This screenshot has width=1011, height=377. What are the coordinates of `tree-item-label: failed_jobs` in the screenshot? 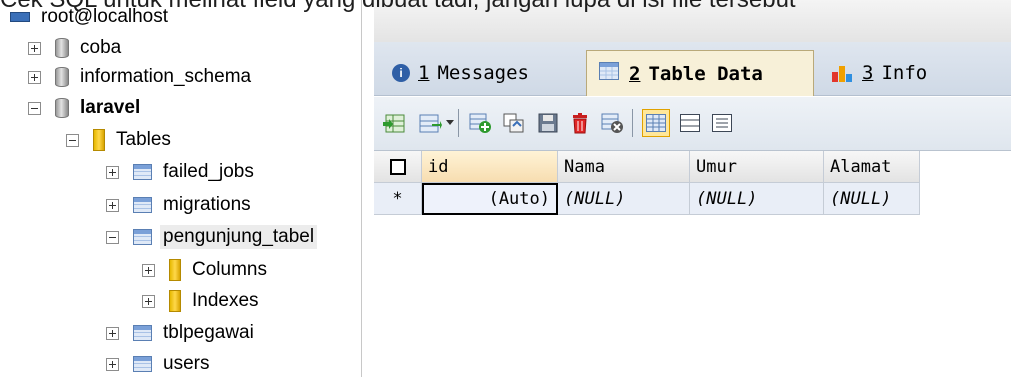 It's located at (208, 171).